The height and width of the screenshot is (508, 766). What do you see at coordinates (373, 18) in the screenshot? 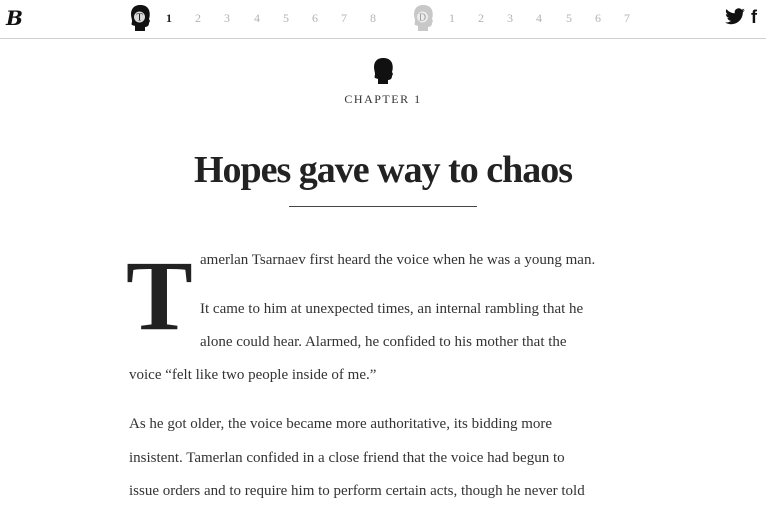
I see `tamerlan-chapter-8-link: 8` at bounding box center [373, 18].